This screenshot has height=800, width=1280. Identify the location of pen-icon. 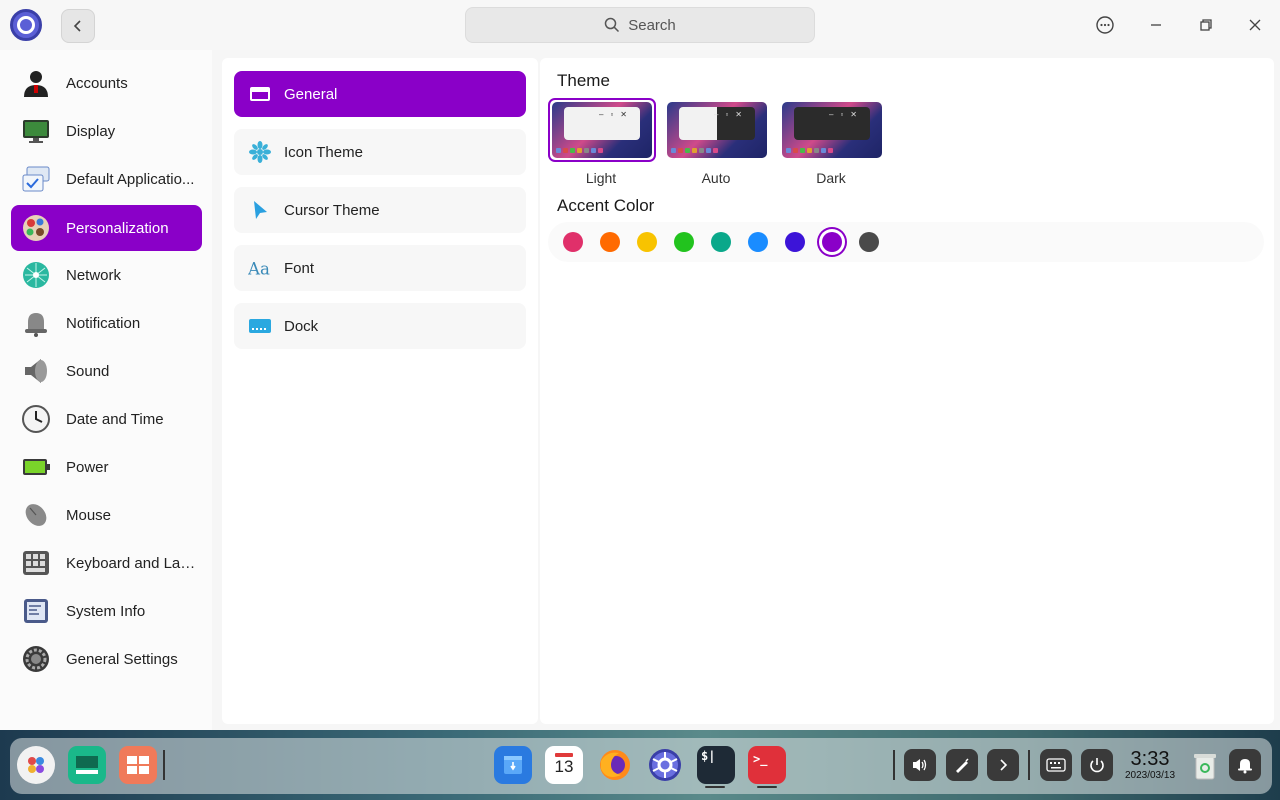
(962, 765).